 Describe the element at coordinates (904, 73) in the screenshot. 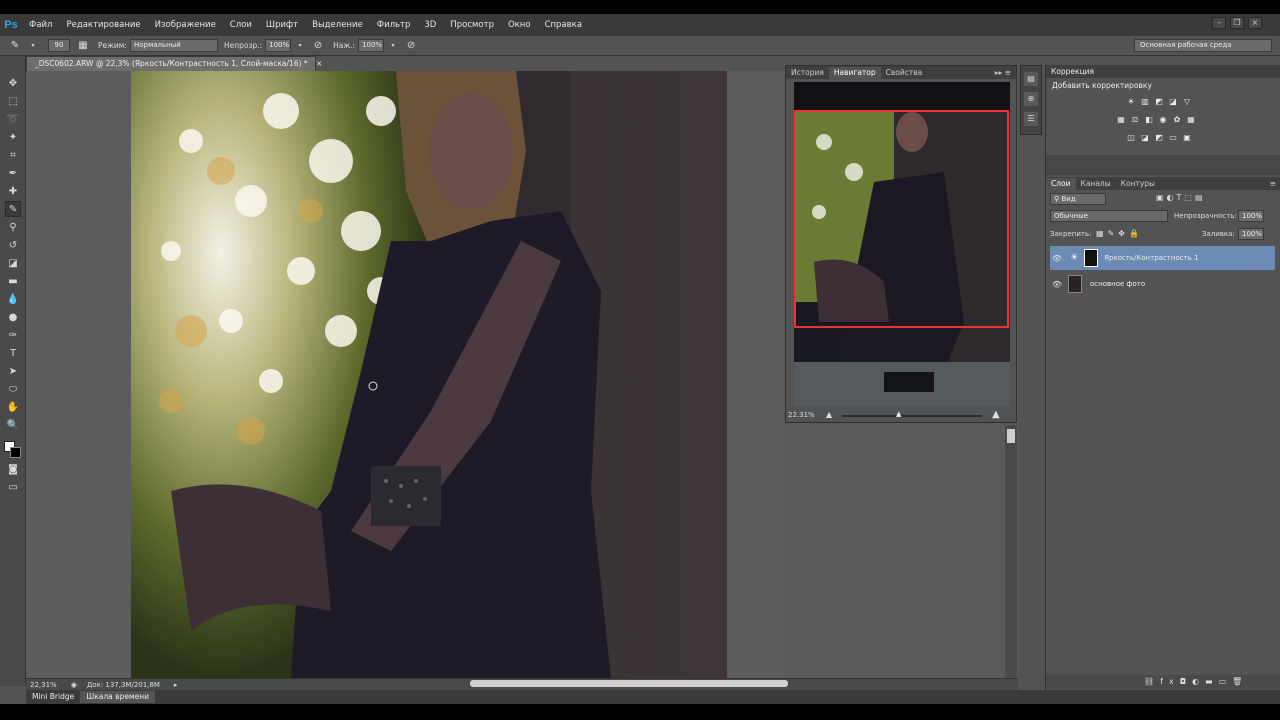

I see `tab-properties: Свойства` at that location.